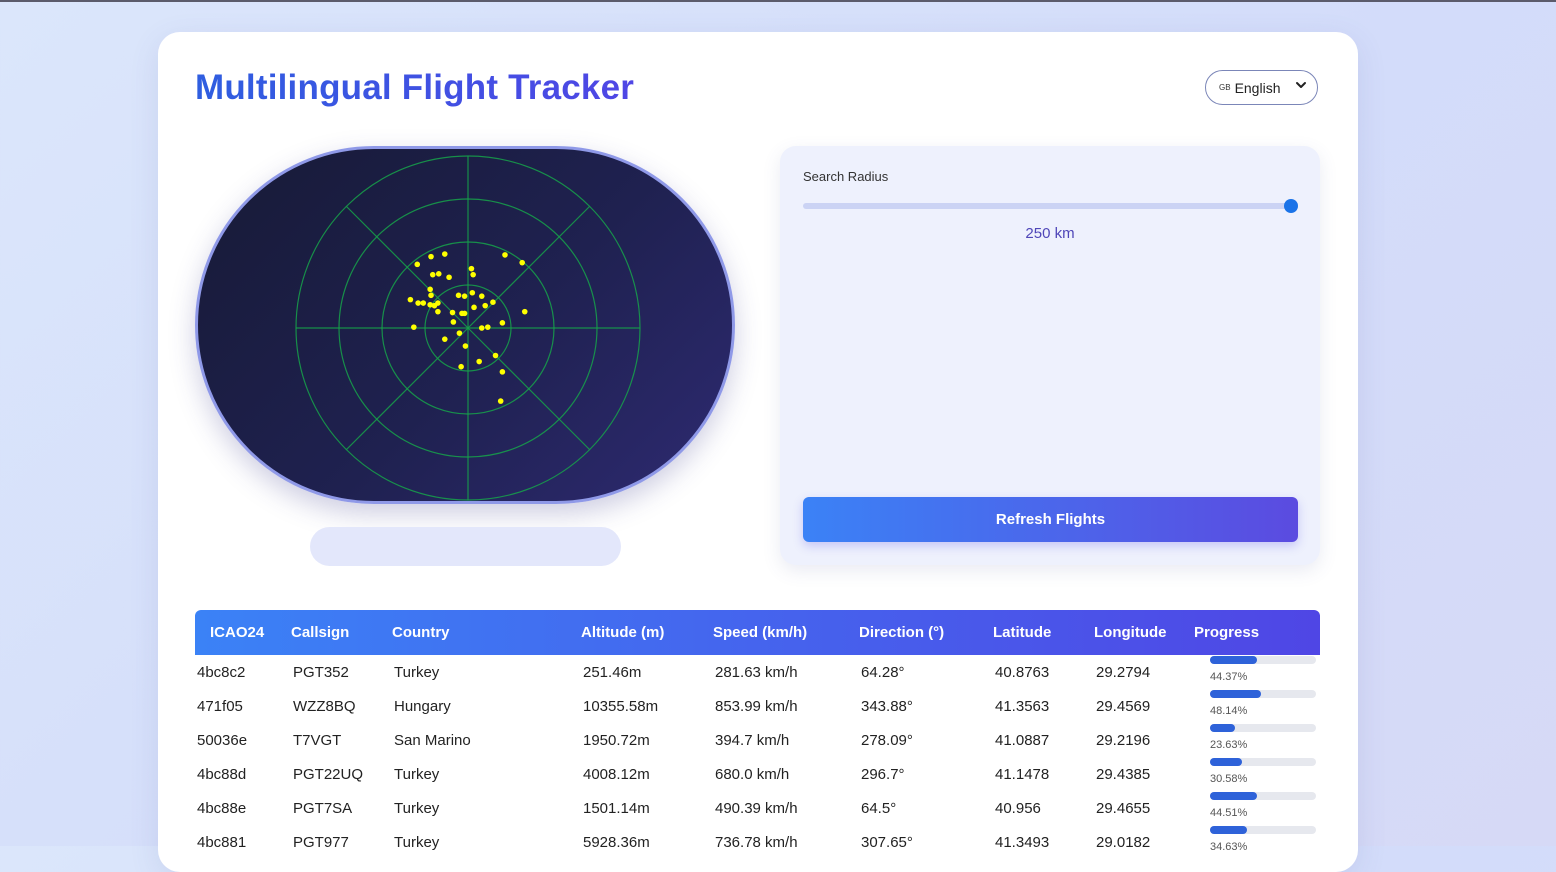 The image size is (1556, 872). I want to click on cell-direction: 343.88°, so click(887, 706).